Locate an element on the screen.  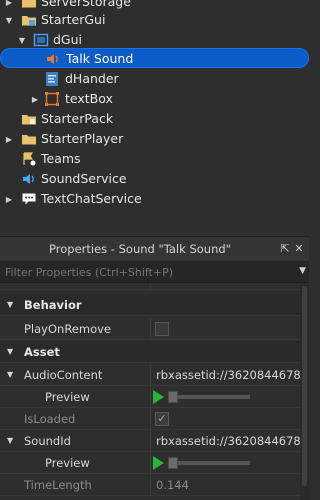
soundservice-icon is located at coordinates (29, 179).